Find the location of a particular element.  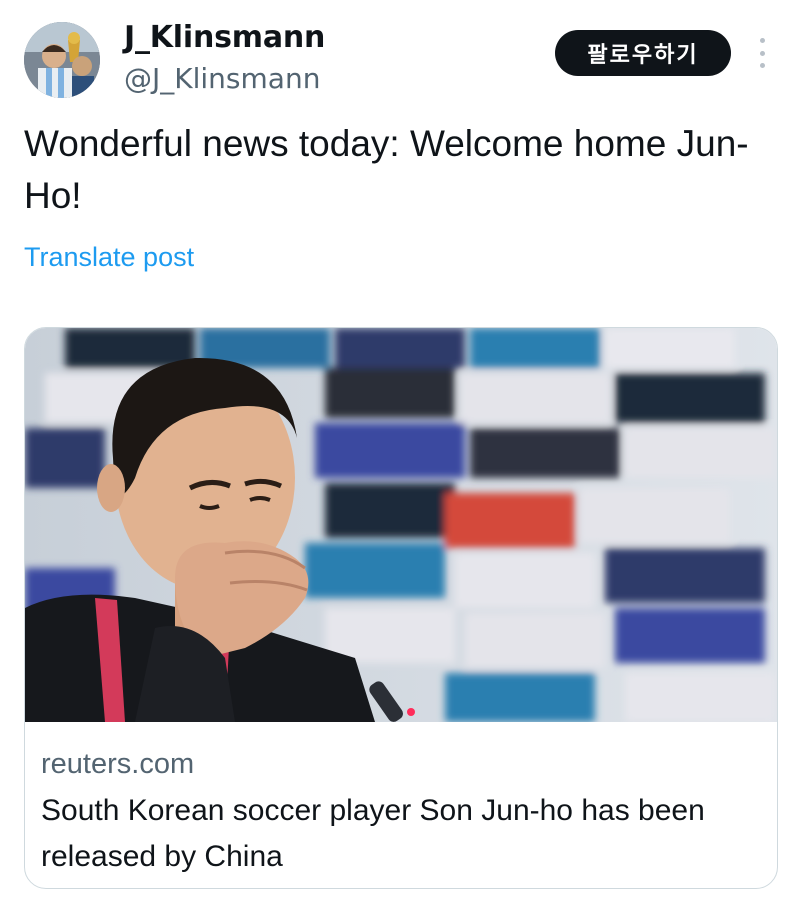

author-avatar is located at coordinates (62, 60).